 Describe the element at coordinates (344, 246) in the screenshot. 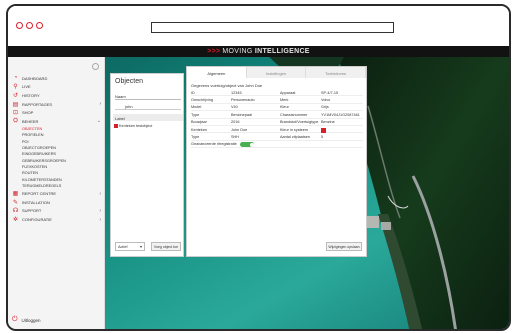

I see `save-changes-button: Wijzigingen opslaan` at that location.